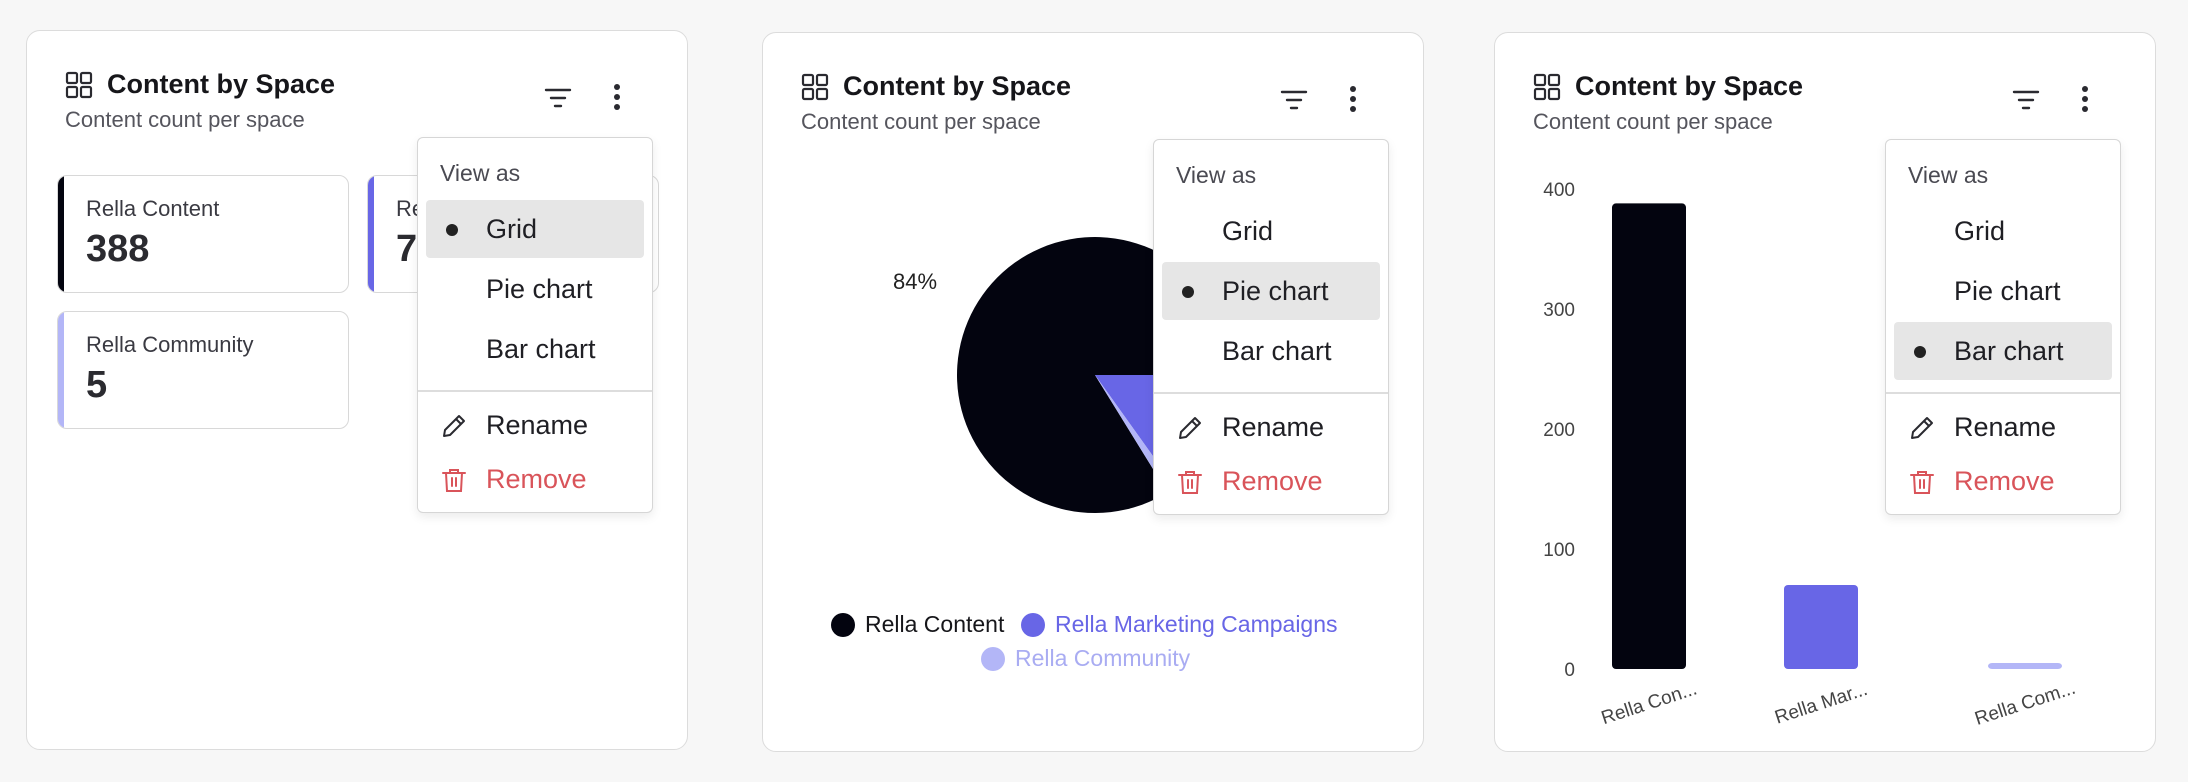 This screenshot has height=782, width=2188. Describe the element at coordinates (915, 281) in the screenshot. I see `pie-slice-label: 84%` at that location.